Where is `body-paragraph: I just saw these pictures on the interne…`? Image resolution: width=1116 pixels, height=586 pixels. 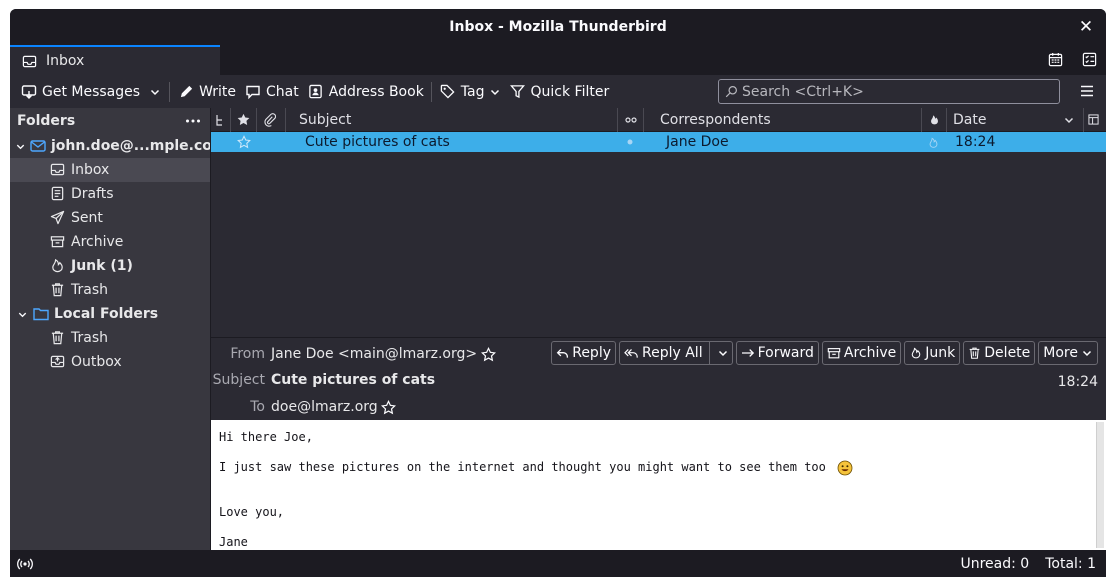
body-paragraph: I just saw these pictures on the interne… is located at coordinates (658, 467).